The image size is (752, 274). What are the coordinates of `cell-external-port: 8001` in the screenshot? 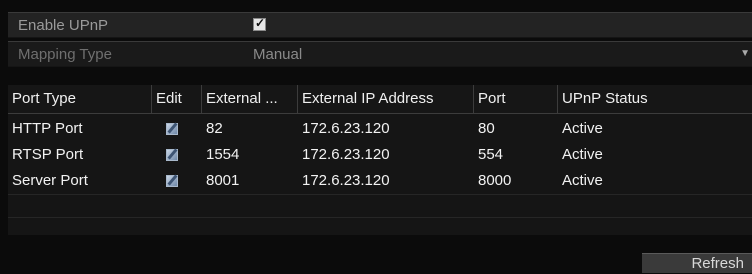 It's located at (223, 180).